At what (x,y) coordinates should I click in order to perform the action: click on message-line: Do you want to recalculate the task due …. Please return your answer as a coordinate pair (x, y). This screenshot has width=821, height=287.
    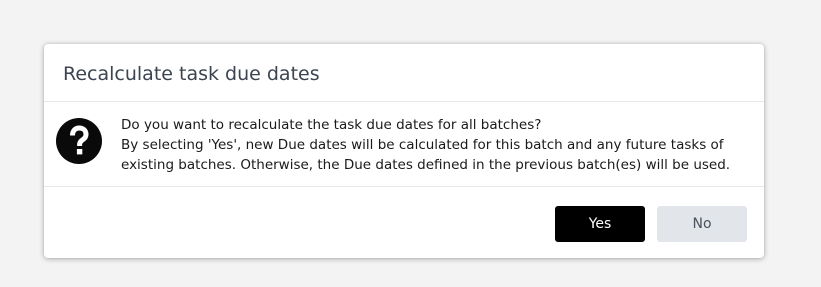
    Looking at the image, I should click on (331, 125).